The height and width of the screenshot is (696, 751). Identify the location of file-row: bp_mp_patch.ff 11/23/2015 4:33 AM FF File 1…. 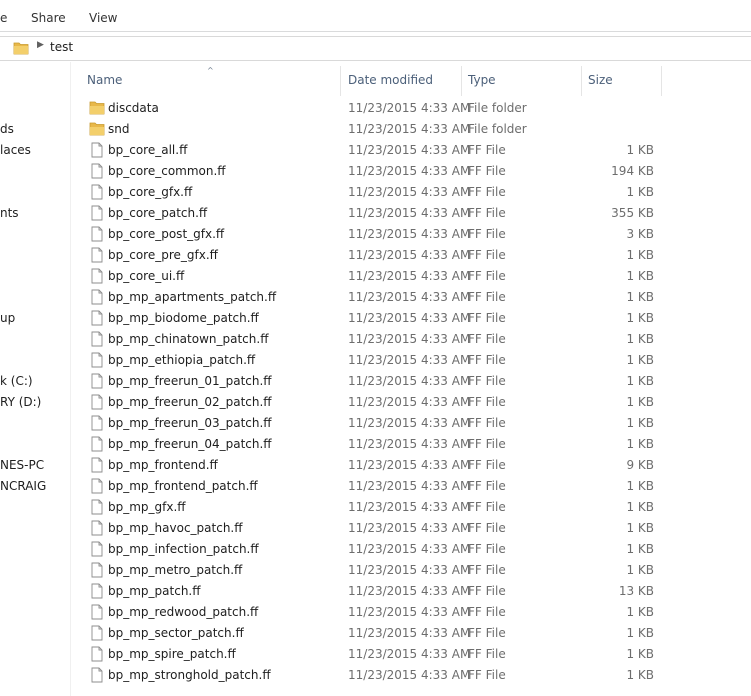
(375, 591).